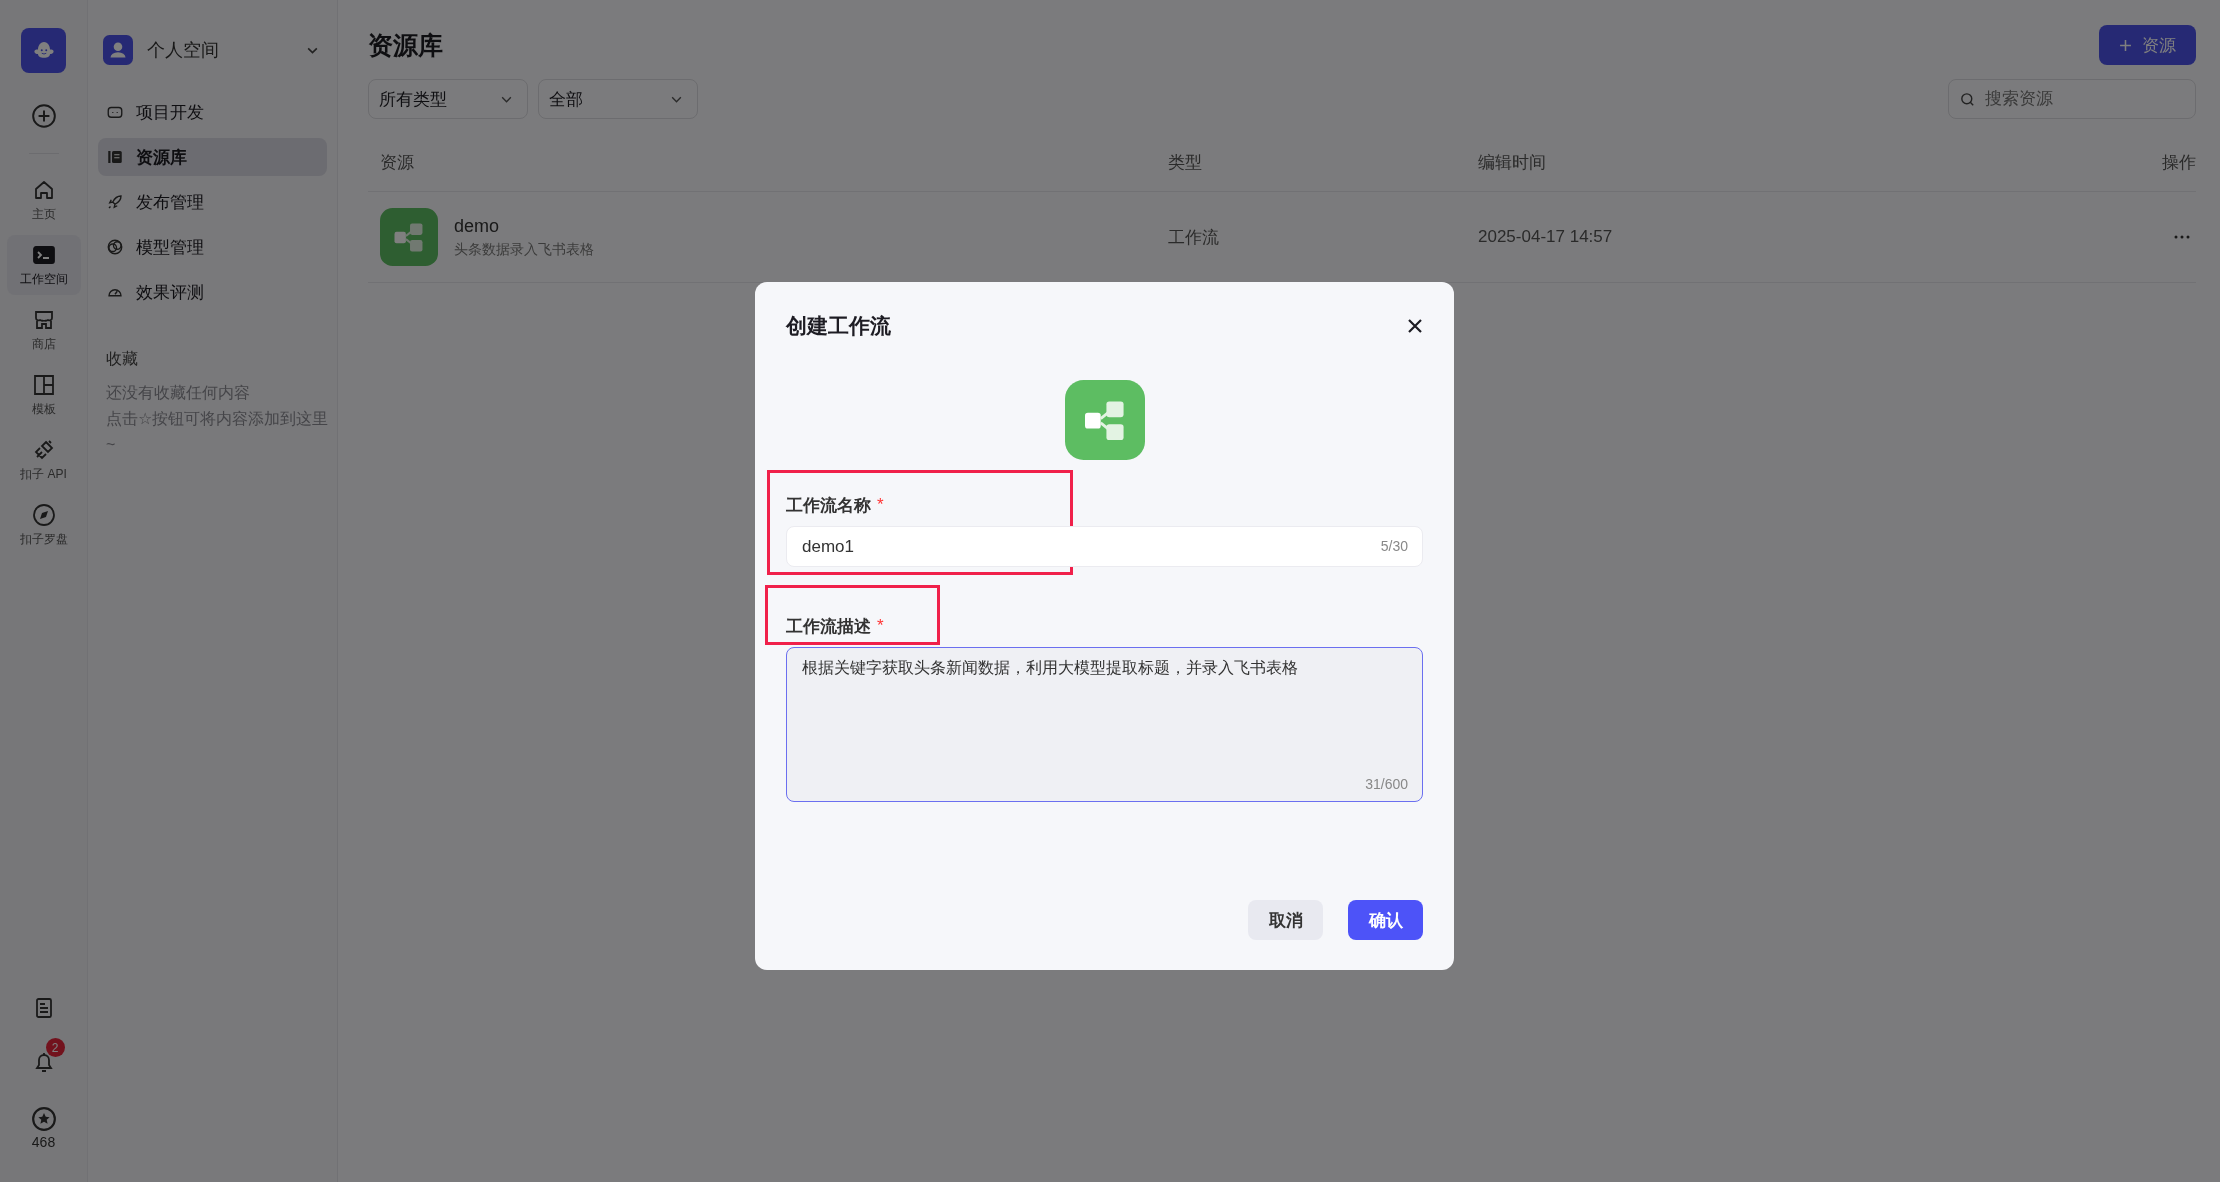 The height and width of the screenshot is (1182, 2220). Describe the element at coordinates (838, 326) in the screenshot. I see `dialog-title: 创建工作流` at that location.